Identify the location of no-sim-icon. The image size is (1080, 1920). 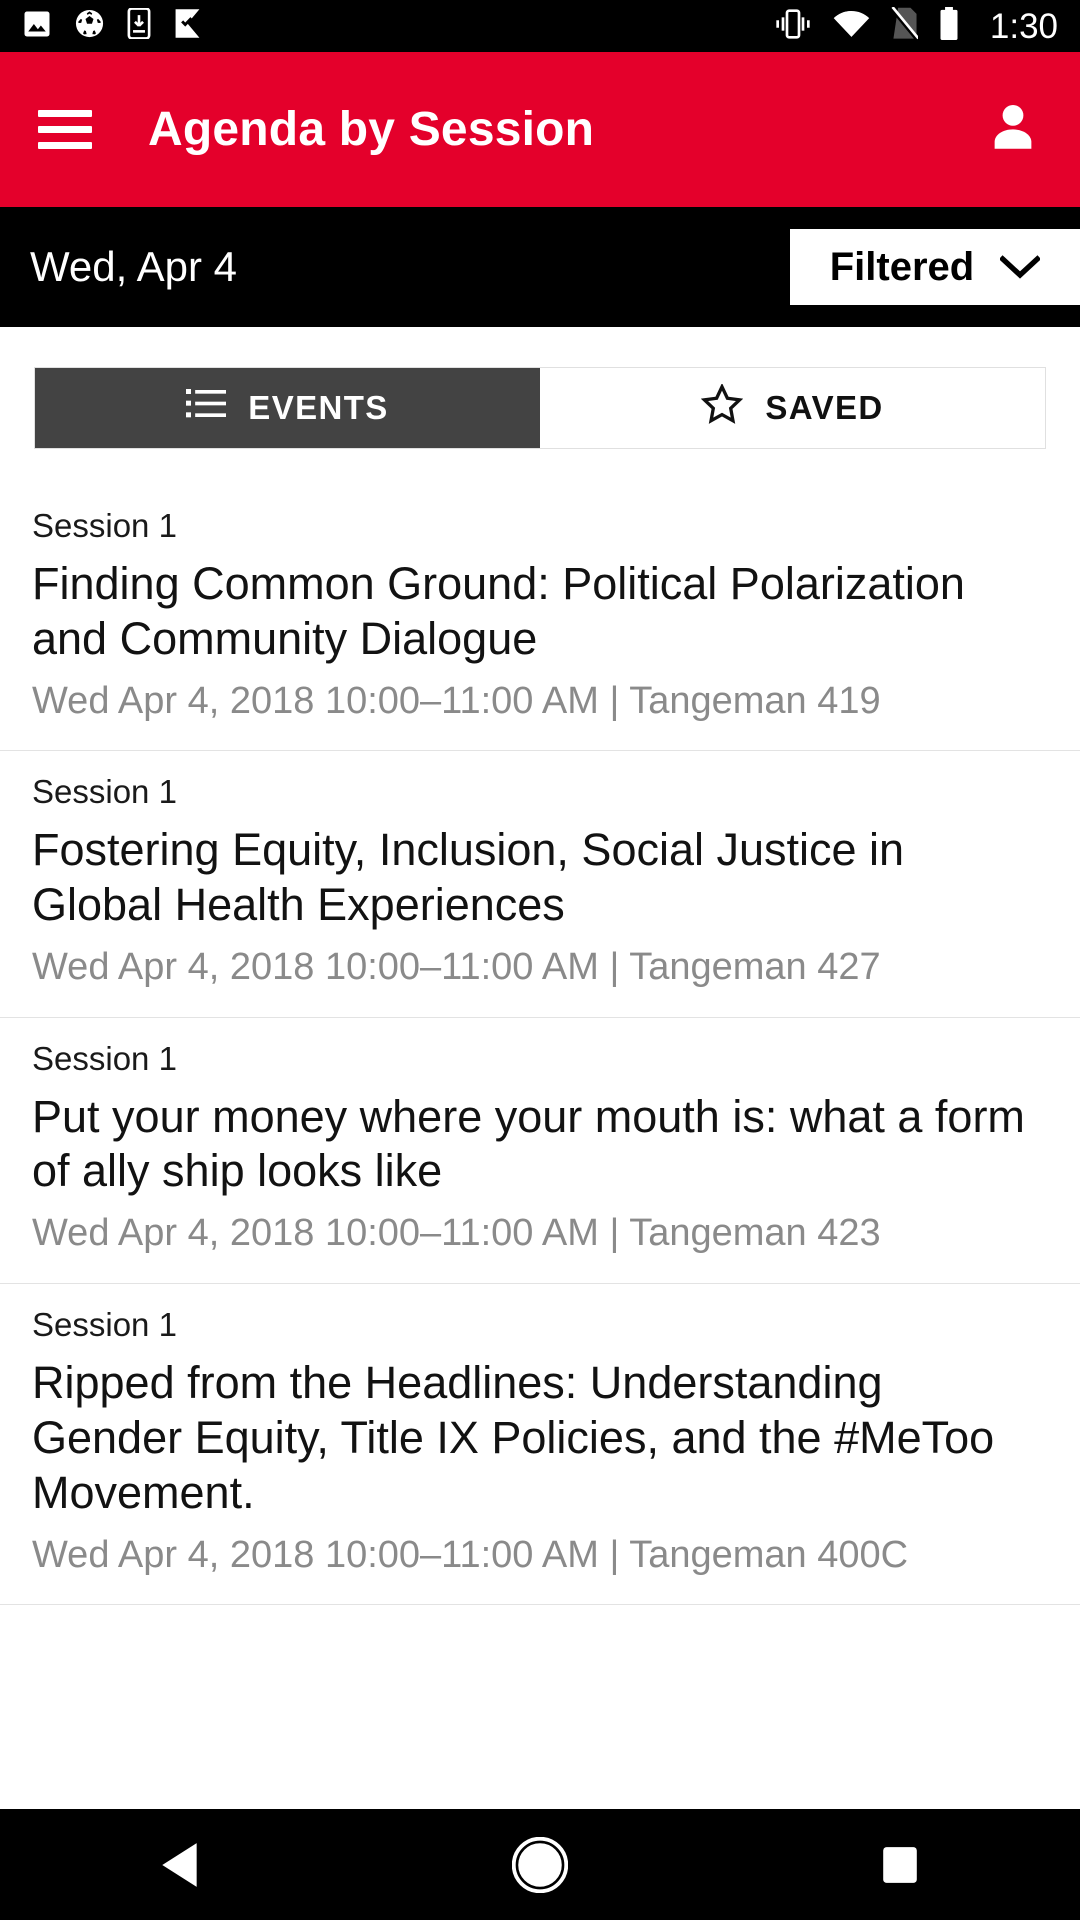
(904, 25).